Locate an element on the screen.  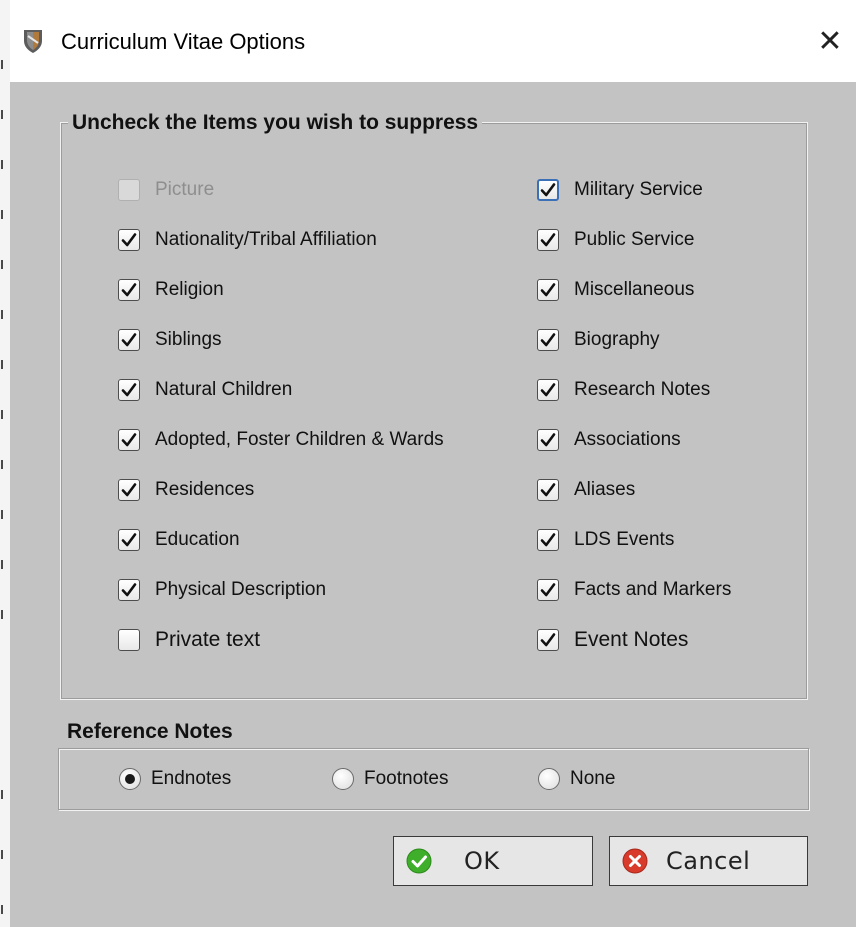
checkbox-physical-description: Physical Description is located at coordinates (222, 590).